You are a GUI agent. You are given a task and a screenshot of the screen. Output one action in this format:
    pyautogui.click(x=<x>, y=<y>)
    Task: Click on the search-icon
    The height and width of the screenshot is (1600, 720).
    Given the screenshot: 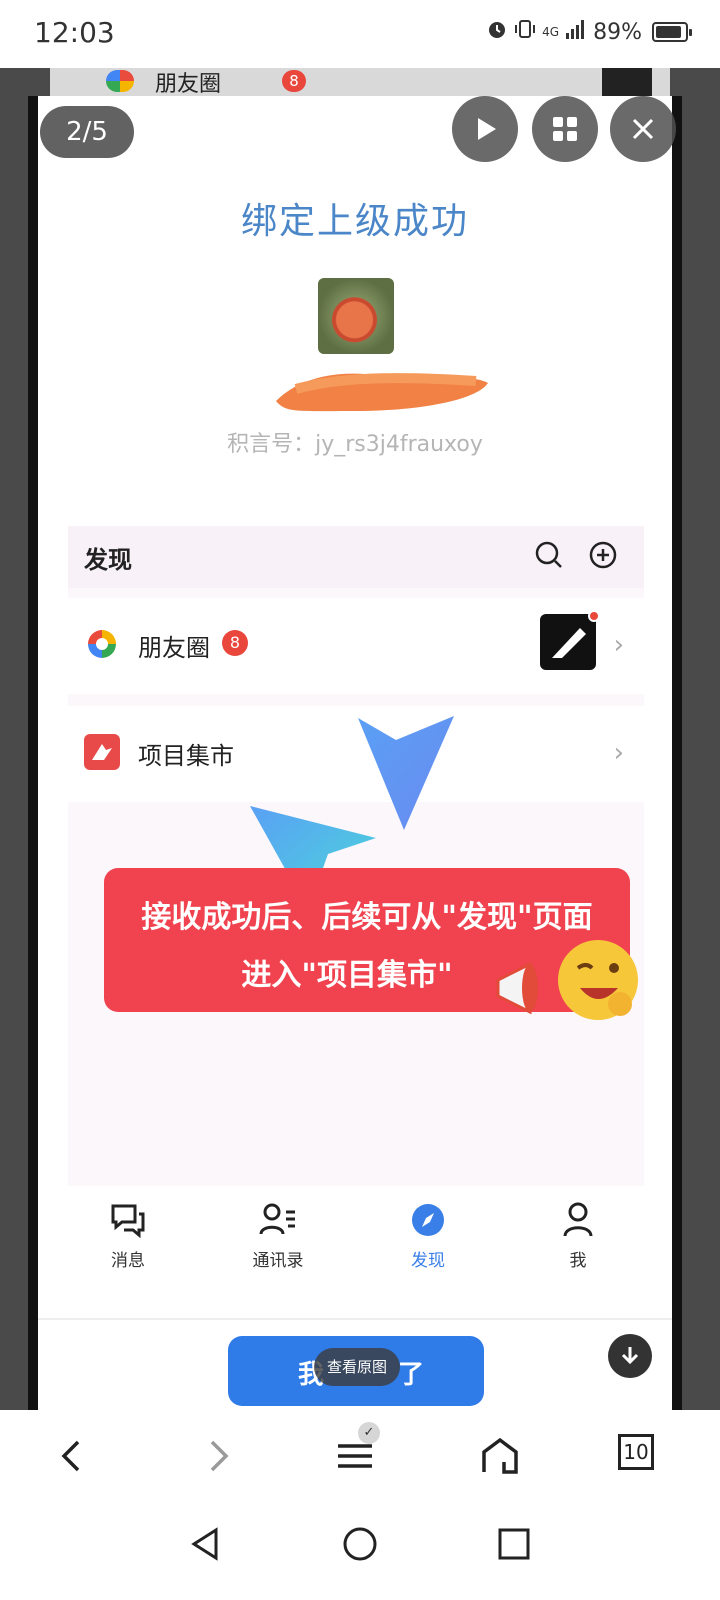 What is the action you would take?
    pyautogui.click(x=548, y=554)
    